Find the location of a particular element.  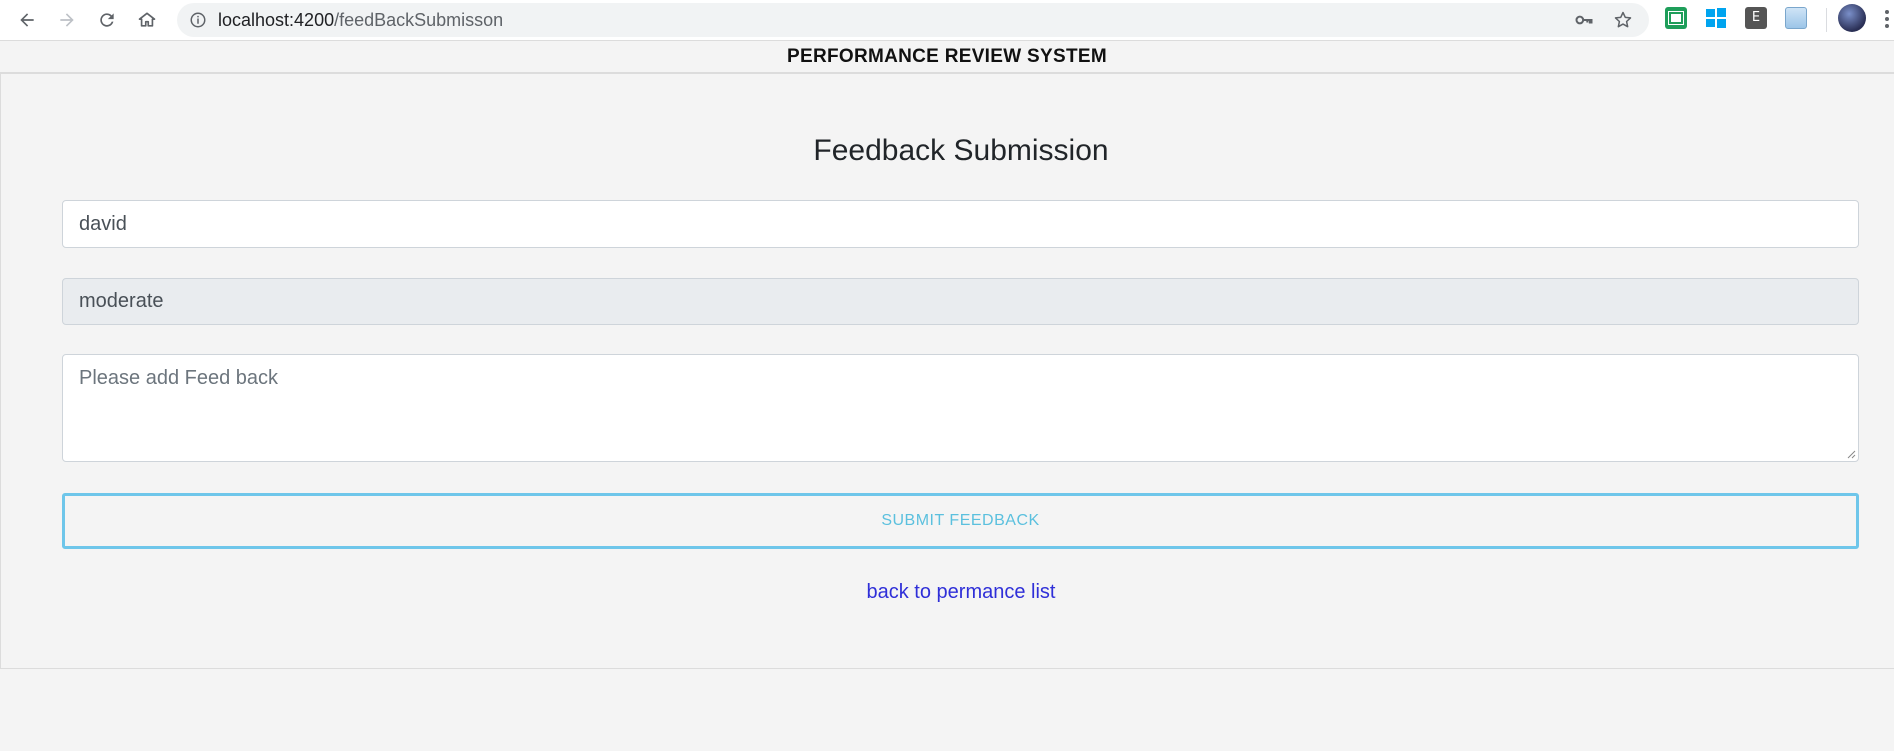

extension-screen-icon is located at coordinates (1796, 18).